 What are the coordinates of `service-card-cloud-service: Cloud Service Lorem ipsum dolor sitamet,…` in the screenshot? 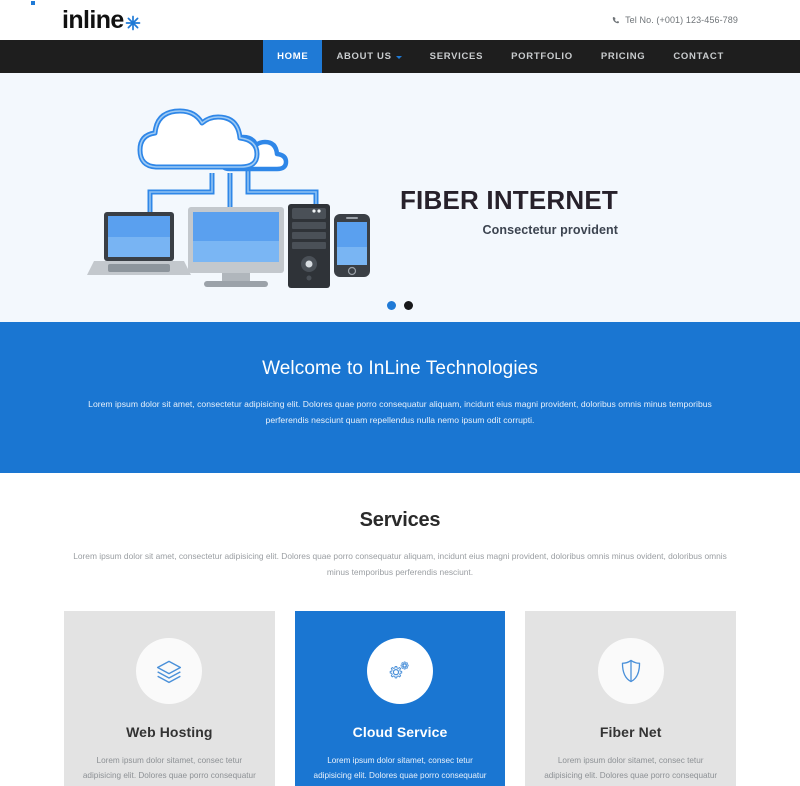 It's located at (400, 698).